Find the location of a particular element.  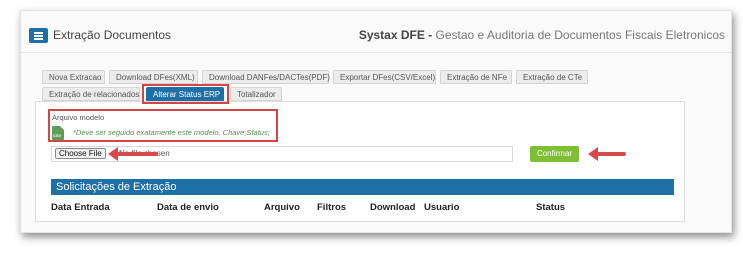

column-download: Download is located at coordinates (393, 207).